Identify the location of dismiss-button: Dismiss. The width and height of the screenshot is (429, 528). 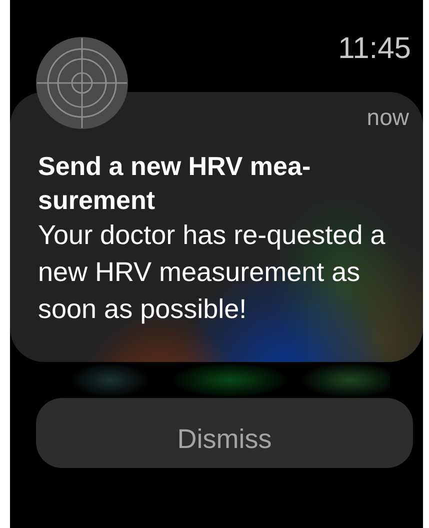
(224, 433).